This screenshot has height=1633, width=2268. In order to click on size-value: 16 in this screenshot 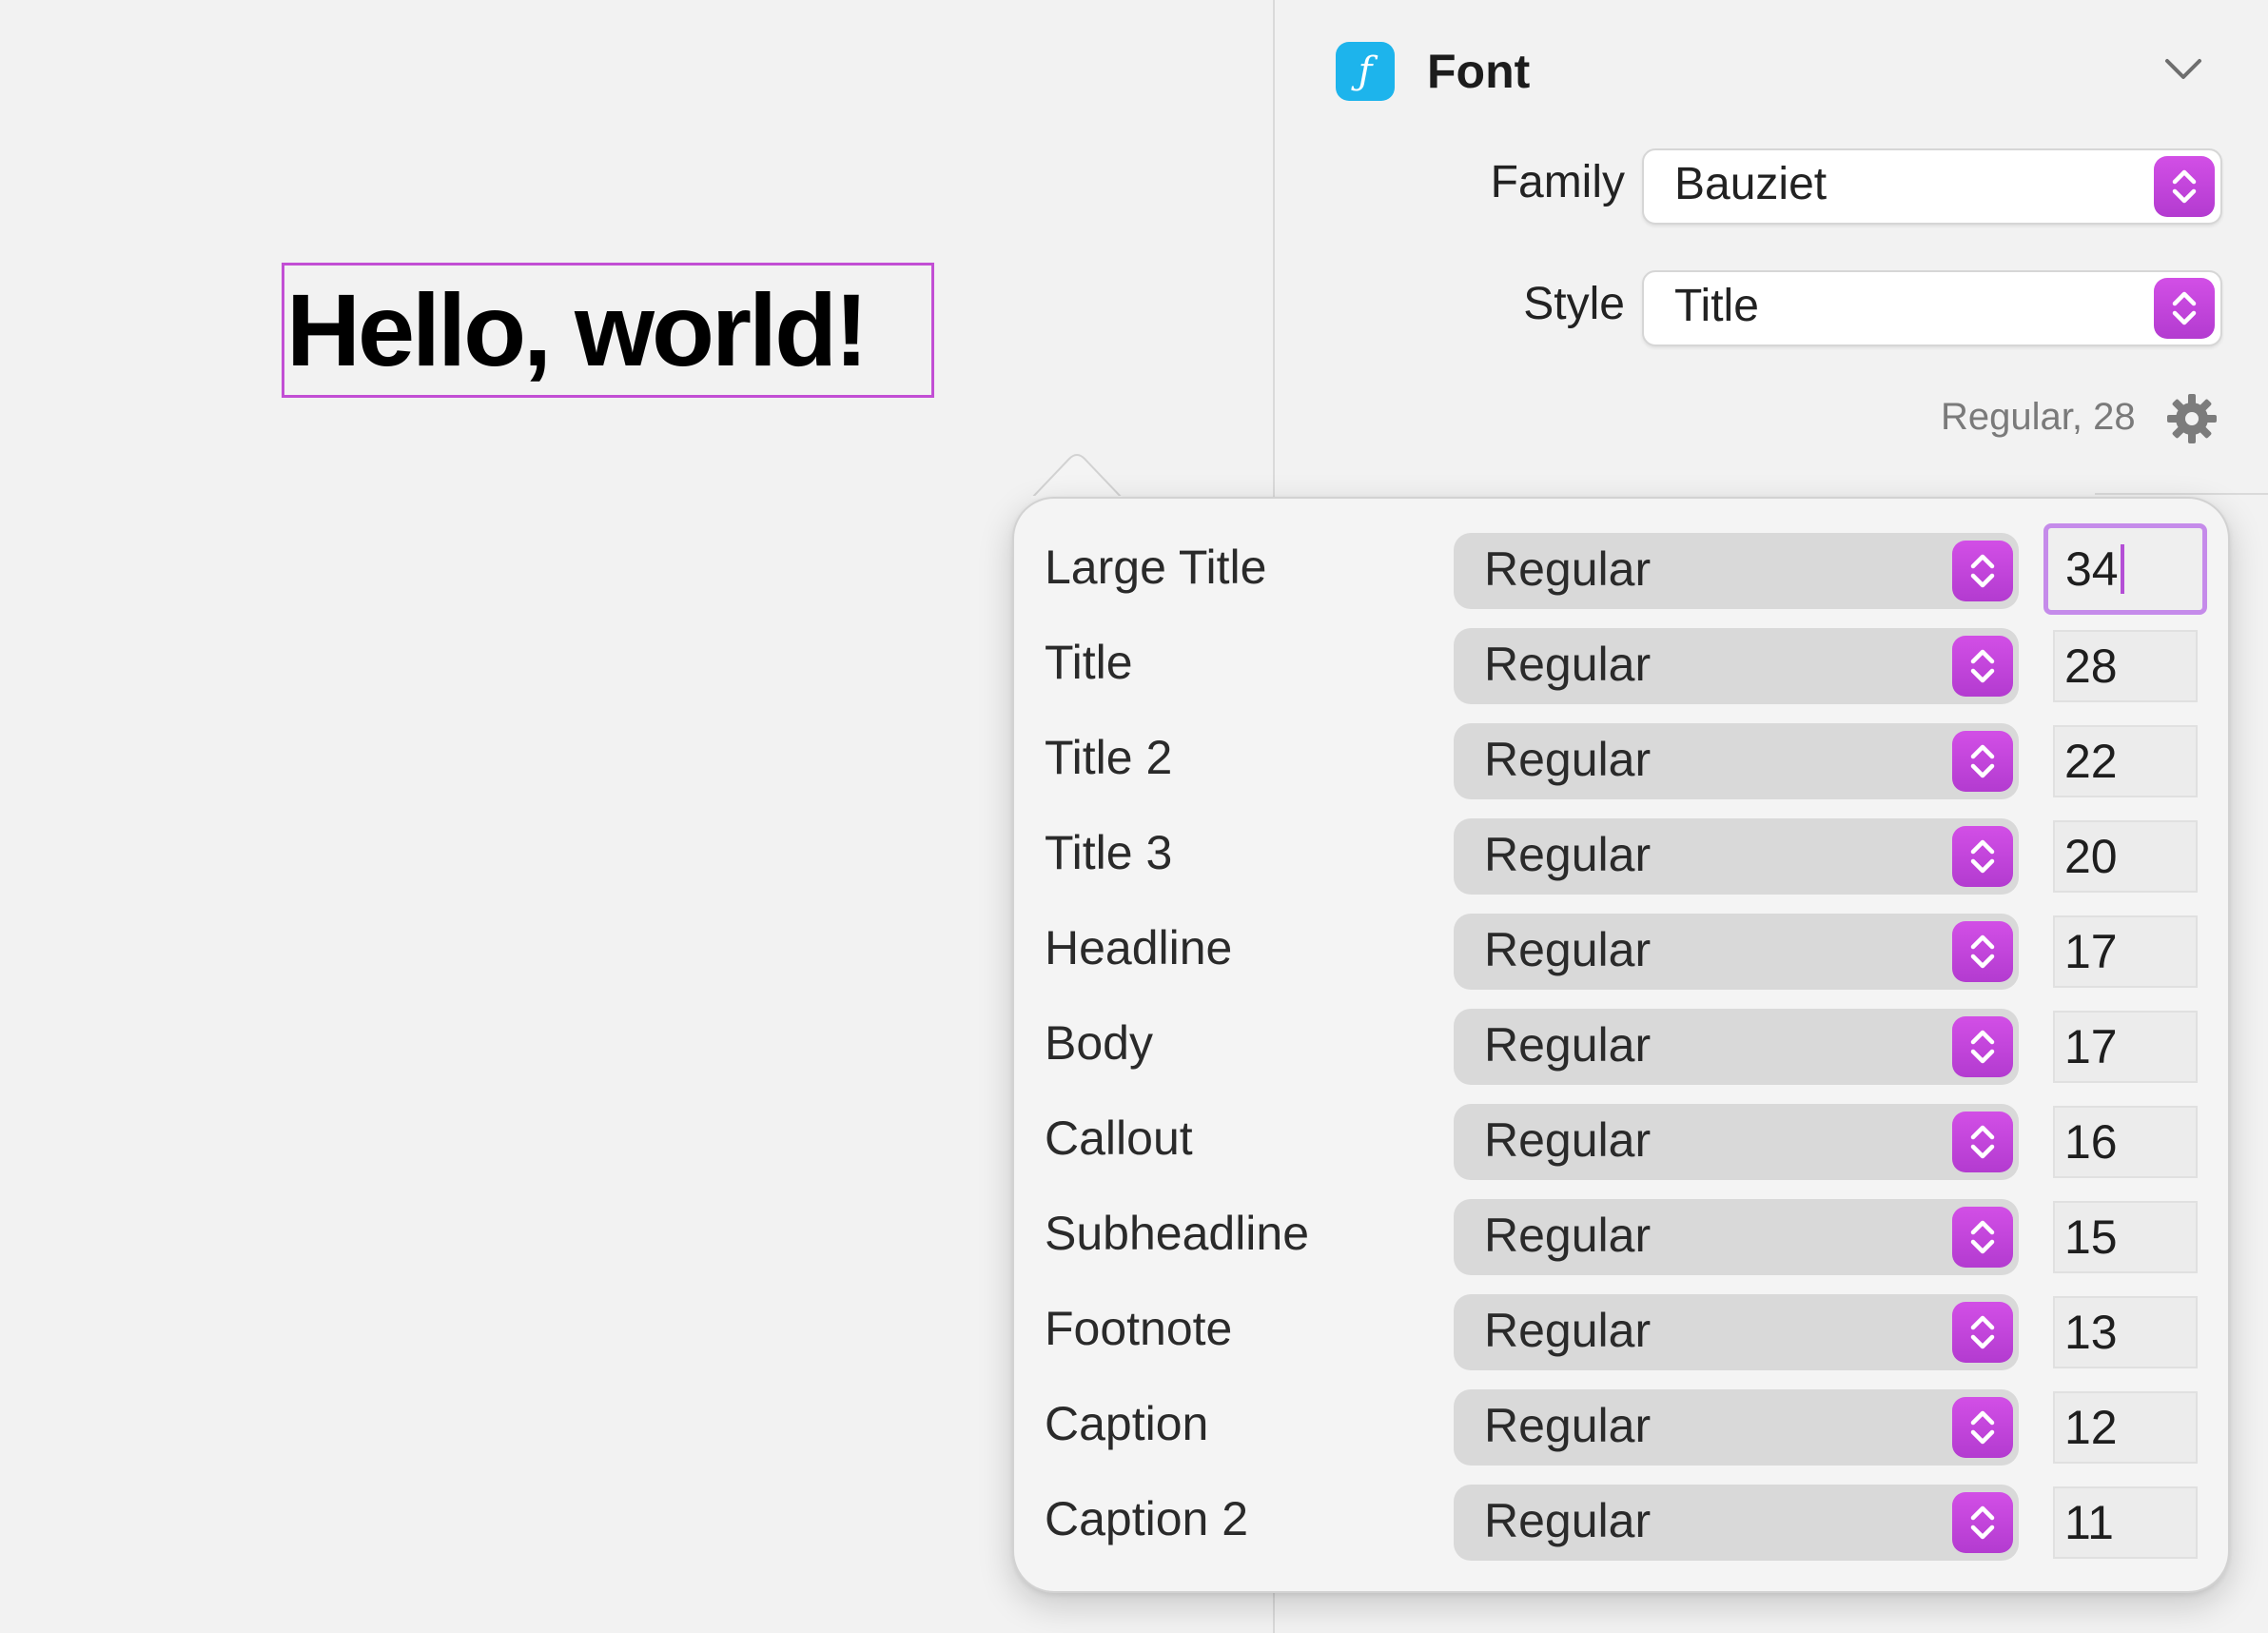, I will do `click(2091, 1142)`.